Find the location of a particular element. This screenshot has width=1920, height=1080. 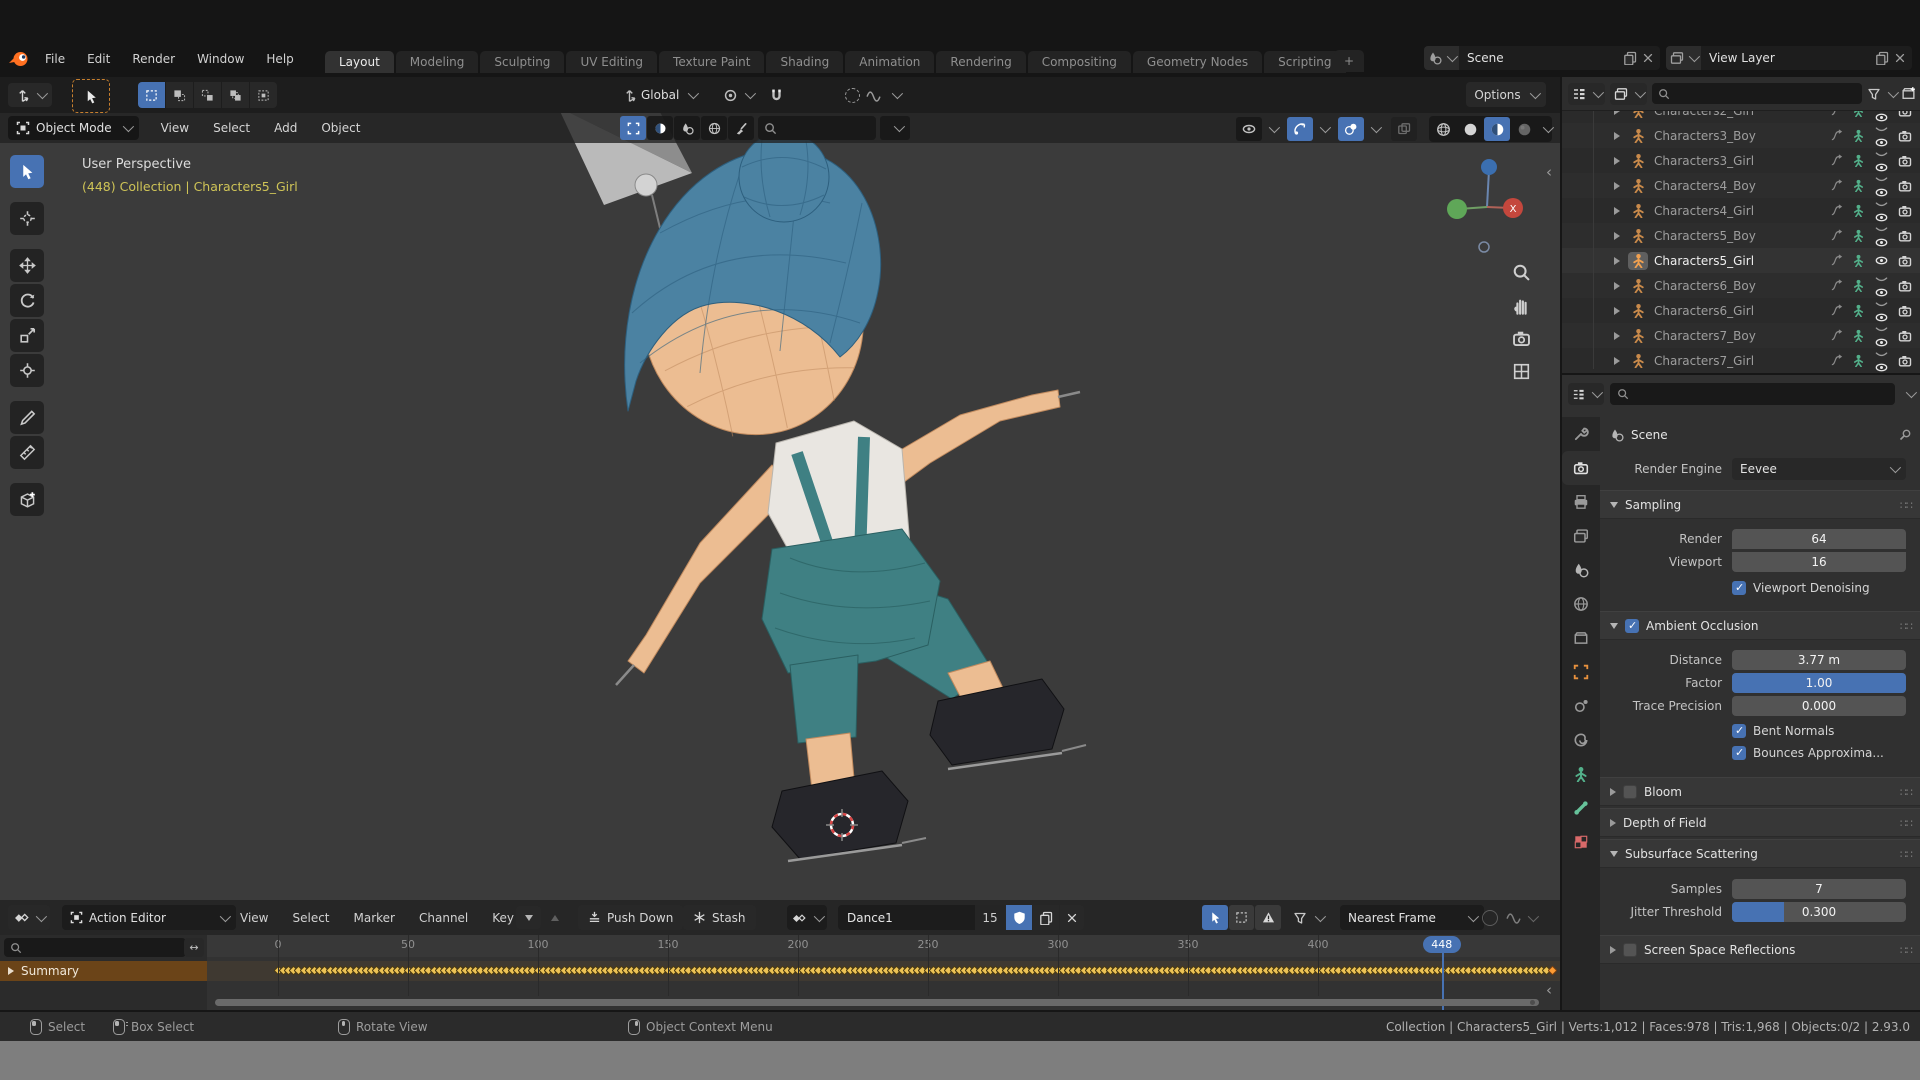

gizmos-dropdown is located at coordinates (1321, 129).